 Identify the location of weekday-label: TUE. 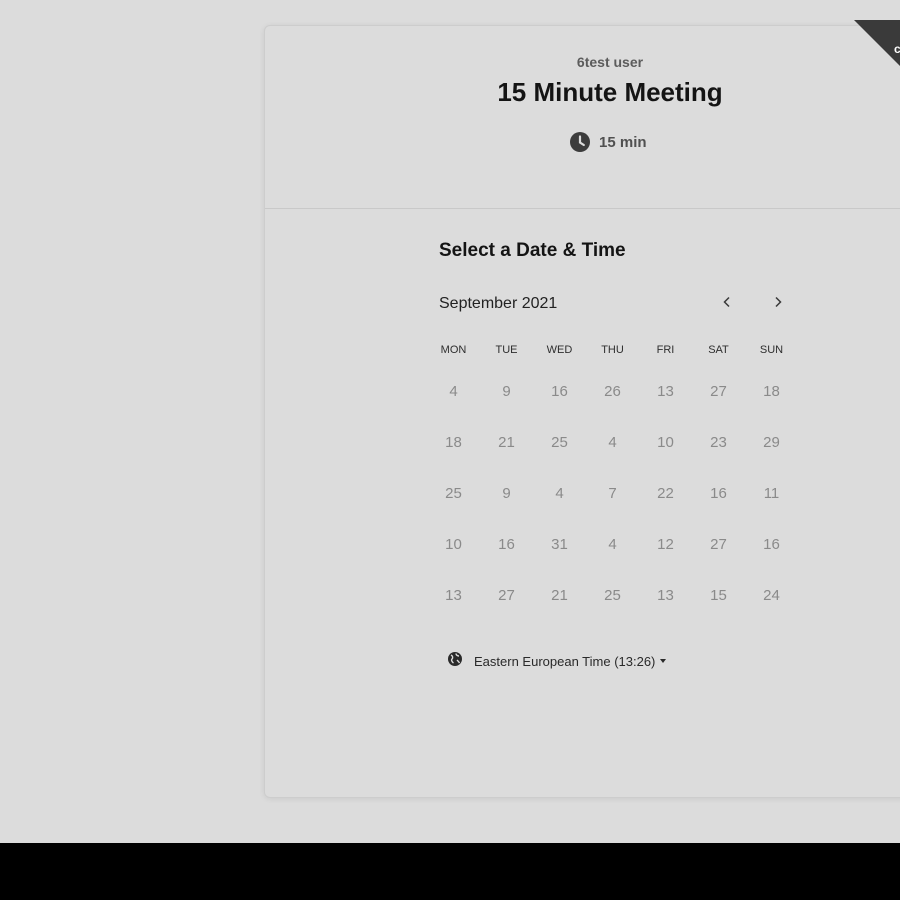
(506, 350).